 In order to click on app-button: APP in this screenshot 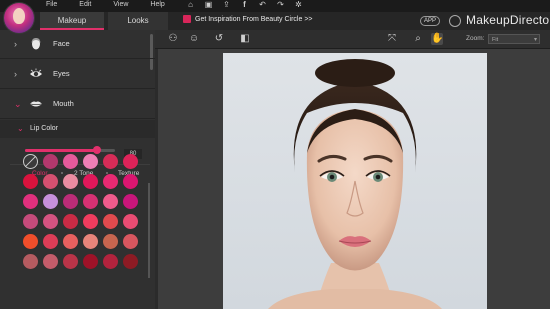, I will do `click(430, 21)`.